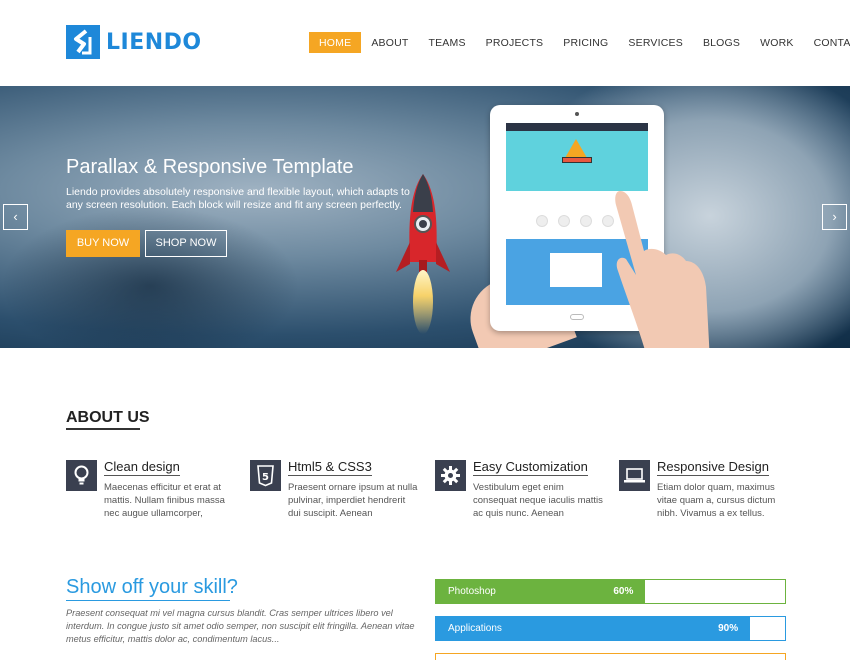 This screenshot has height=660, width=850. What do you see at coordinates (103, 429) in the screenshot?
I see `about-title-underline` at bounding box center [103, 429].